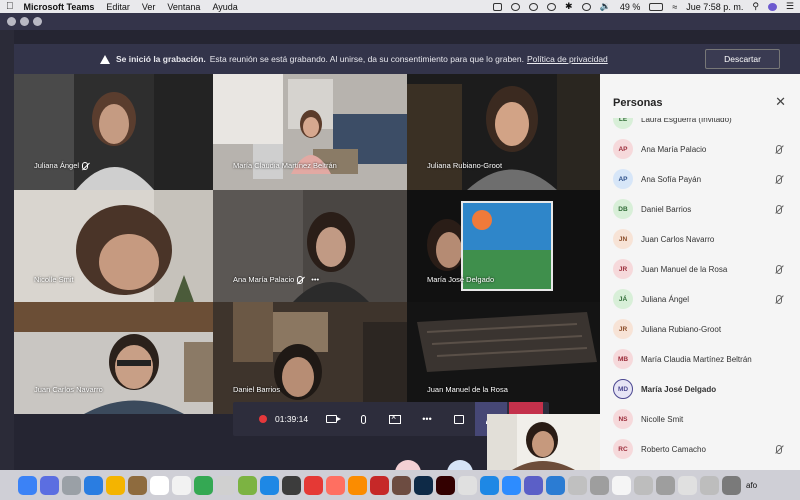 This screenshot has width=800, height=500. What do you see at coordinates (779, 149) in the screenshot?
I see `mic-off-icon` at bounding box center [779, 149].